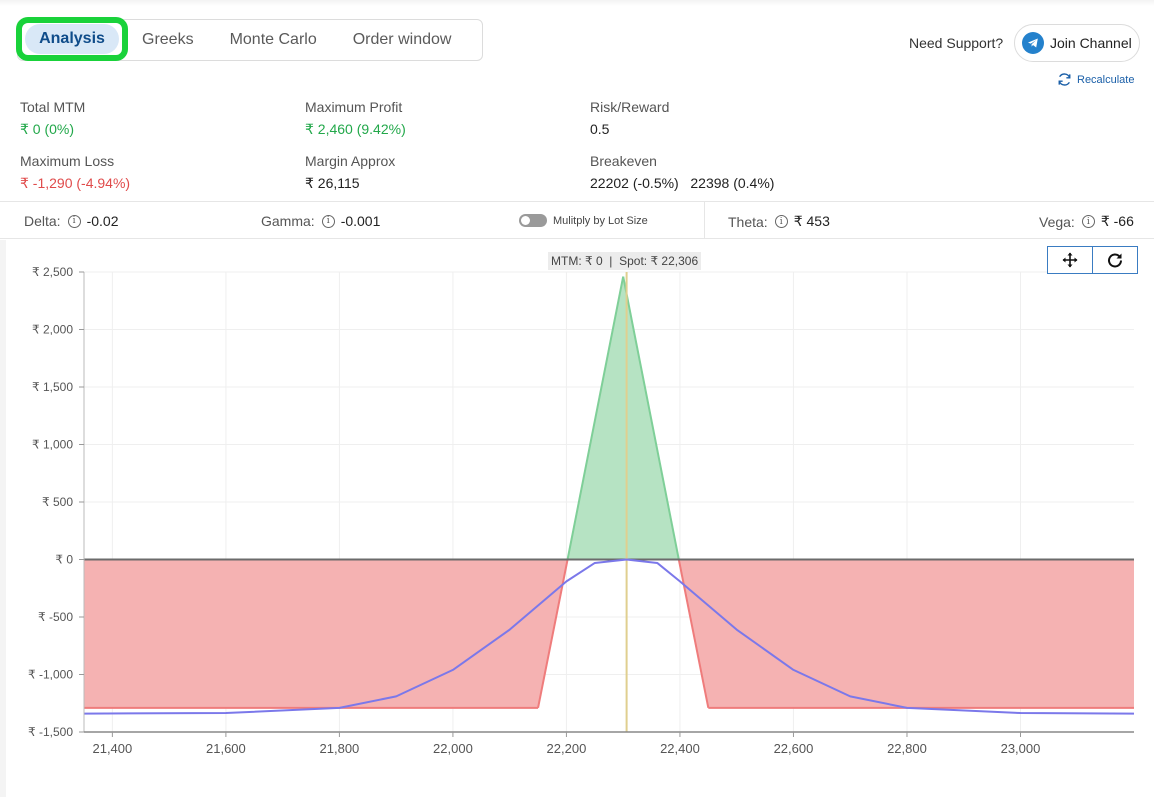 The image size is (1154, 797). Describe the element at coordinates (794, 748) in the screenshot. I see `x-tick-label: 22,600` at that location.